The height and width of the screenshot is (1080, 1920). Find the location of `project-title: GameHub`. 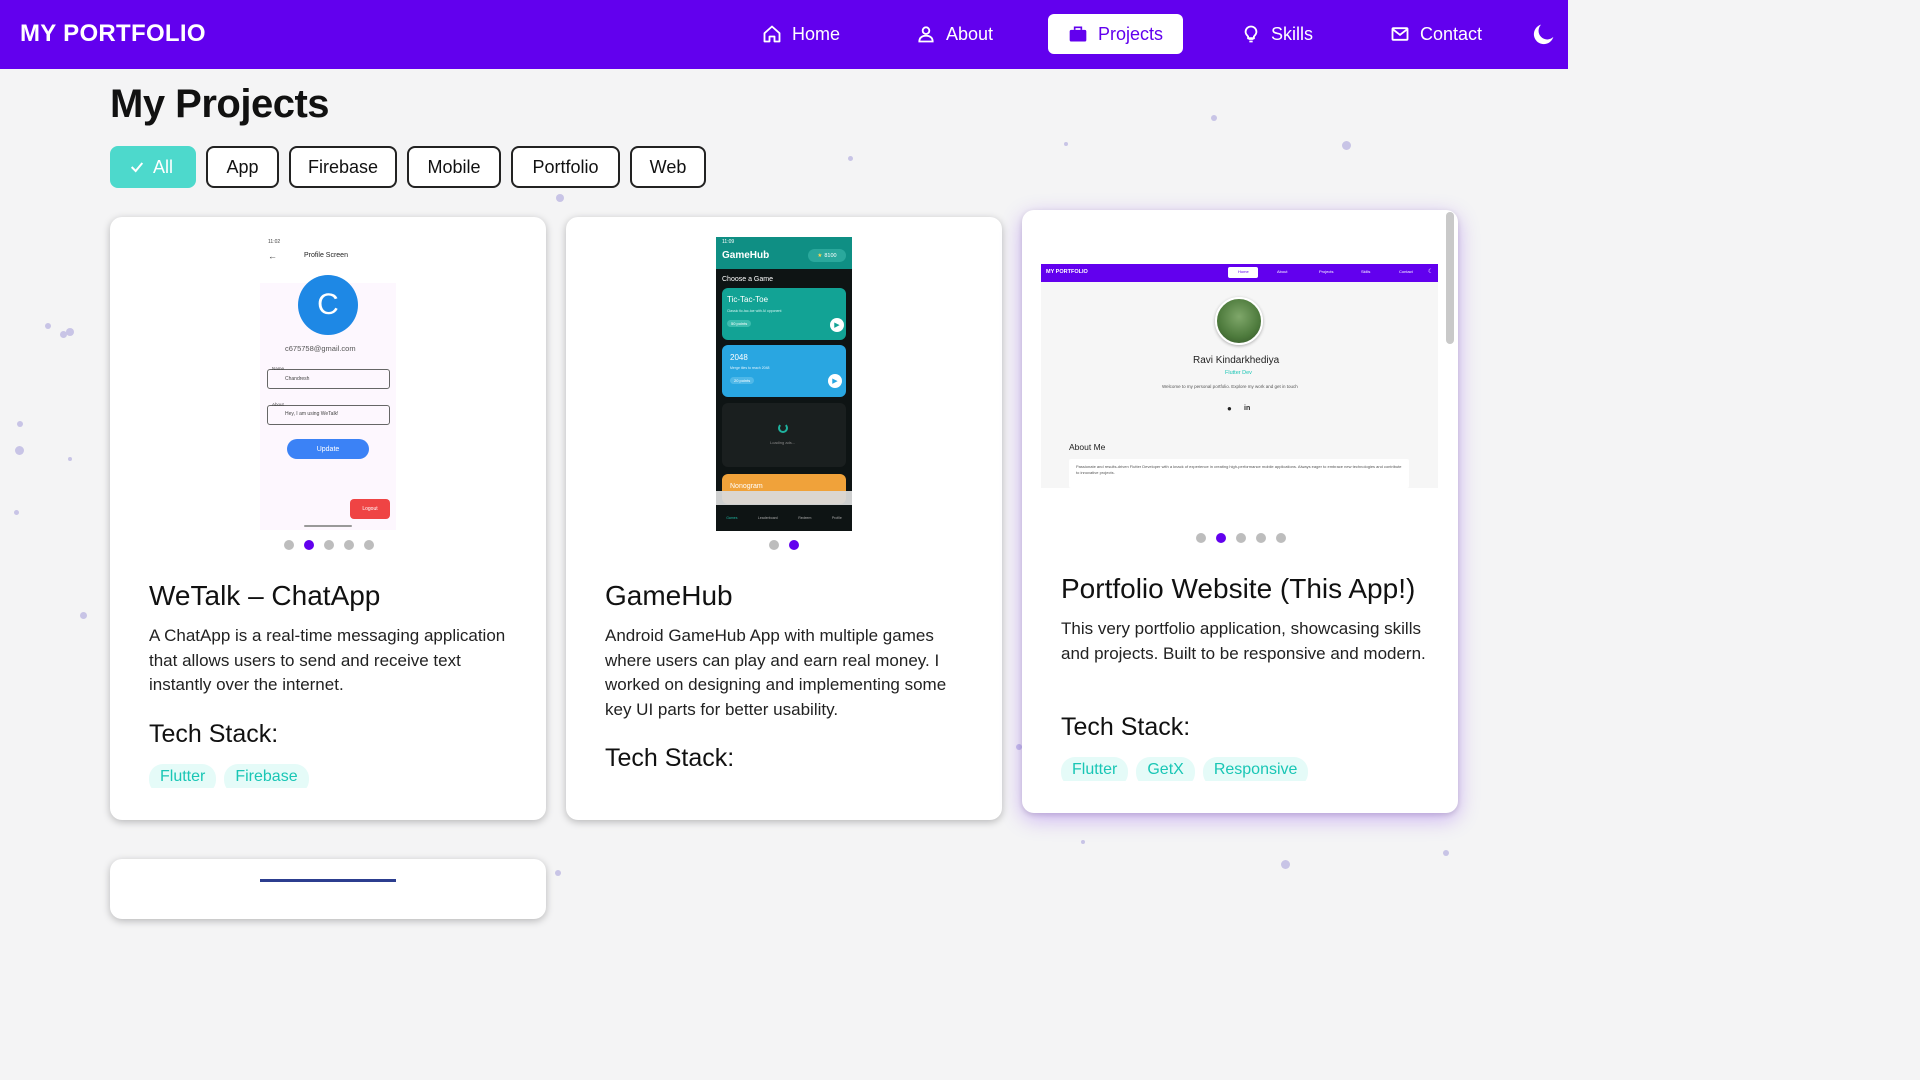

project-title: GameHub is located at coordinates (669, 595).